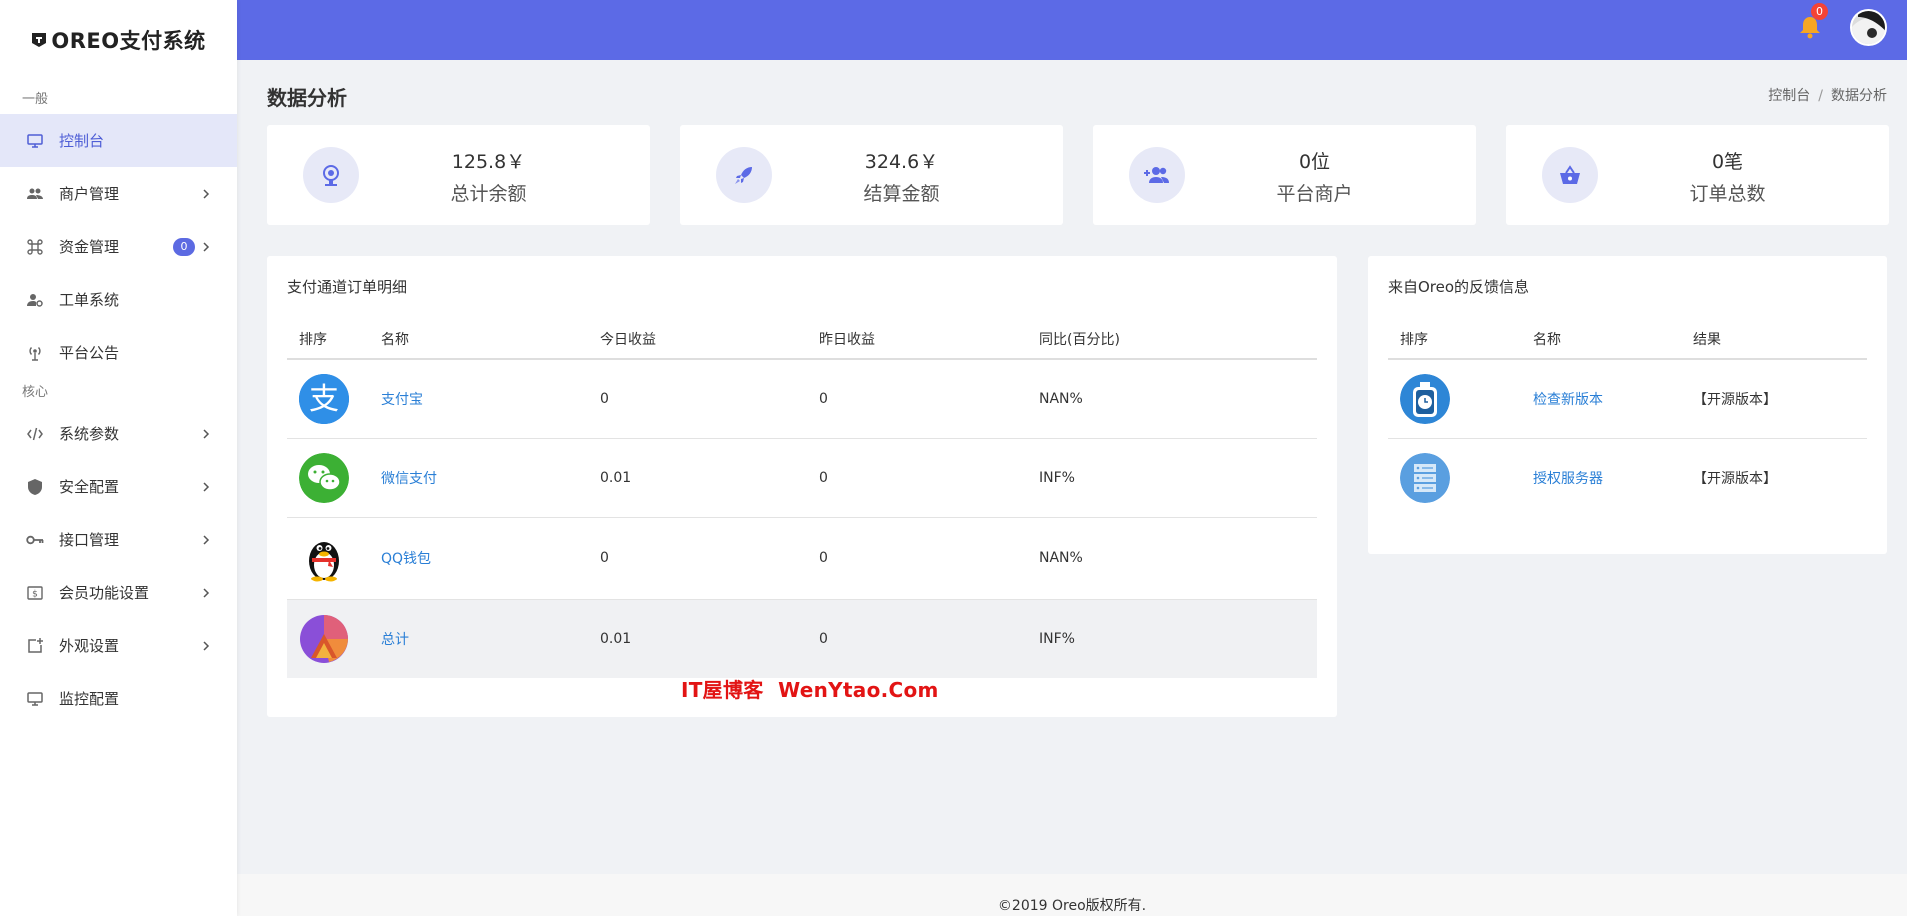 The height and width of the screenshot is (916, 1907). I want to click on brand-logo: OREO支付系统, so click(118, 40).